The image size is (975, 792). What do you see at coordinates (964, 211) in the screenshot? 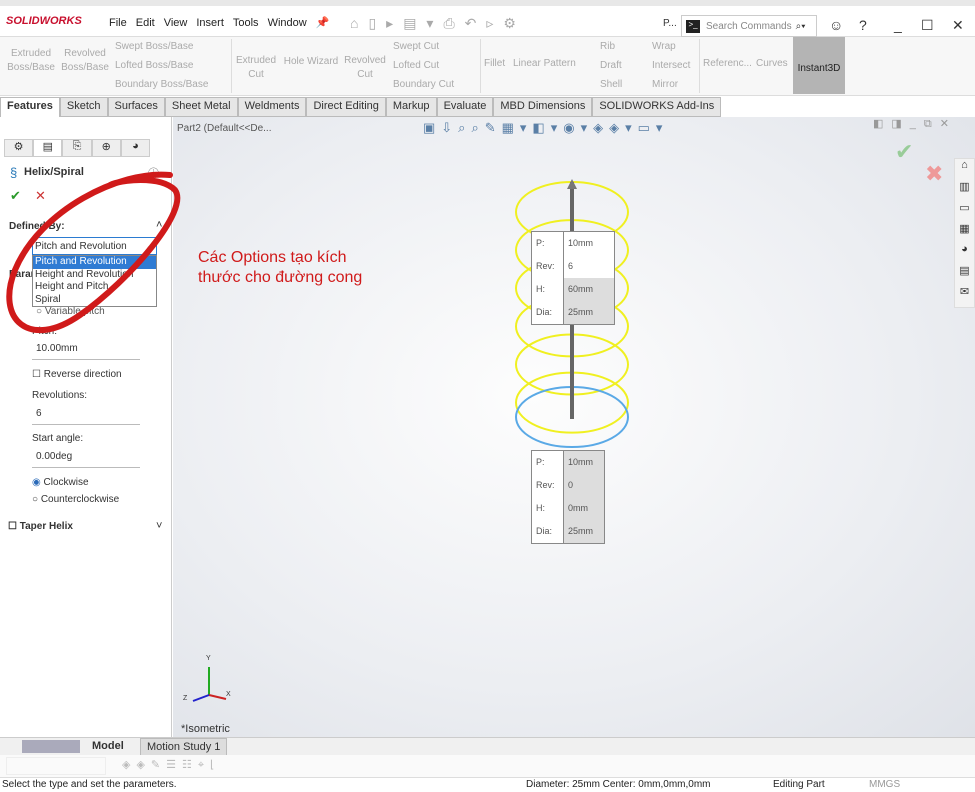
I see `folder-icon: ▭` at bounding box center [964, 211].